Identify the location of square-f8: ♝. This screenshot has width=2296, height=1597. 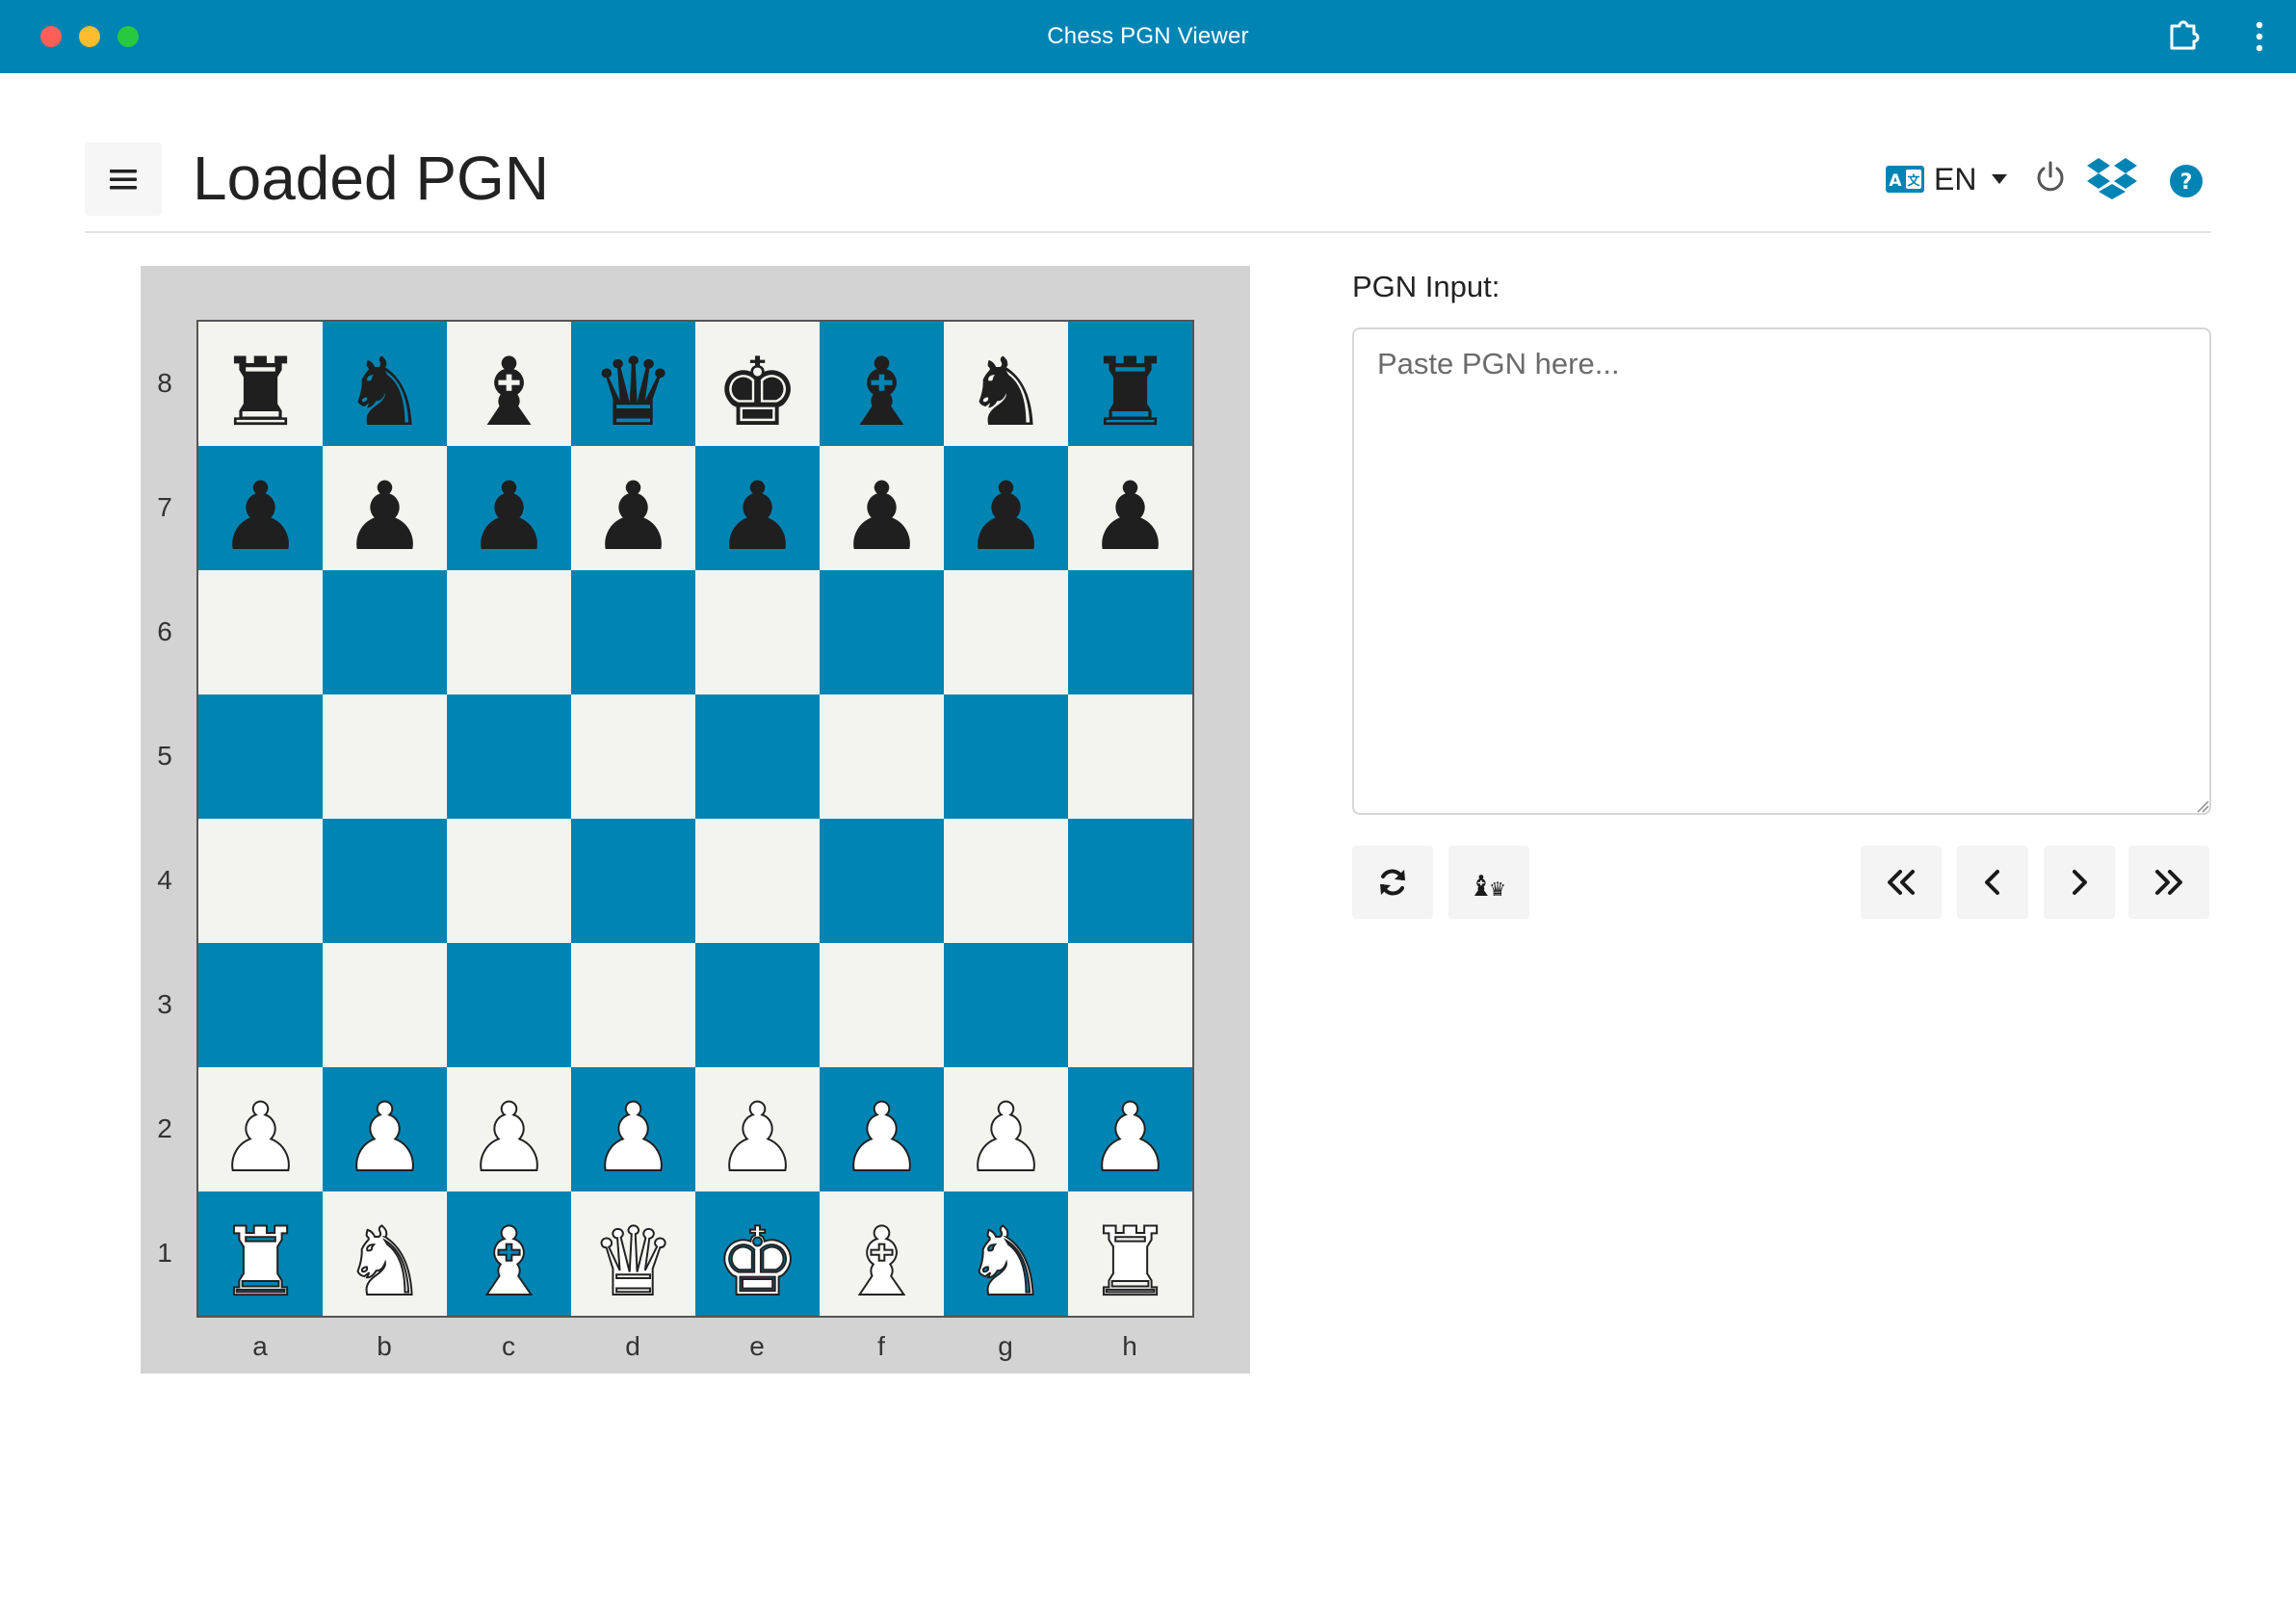
(882, 384).